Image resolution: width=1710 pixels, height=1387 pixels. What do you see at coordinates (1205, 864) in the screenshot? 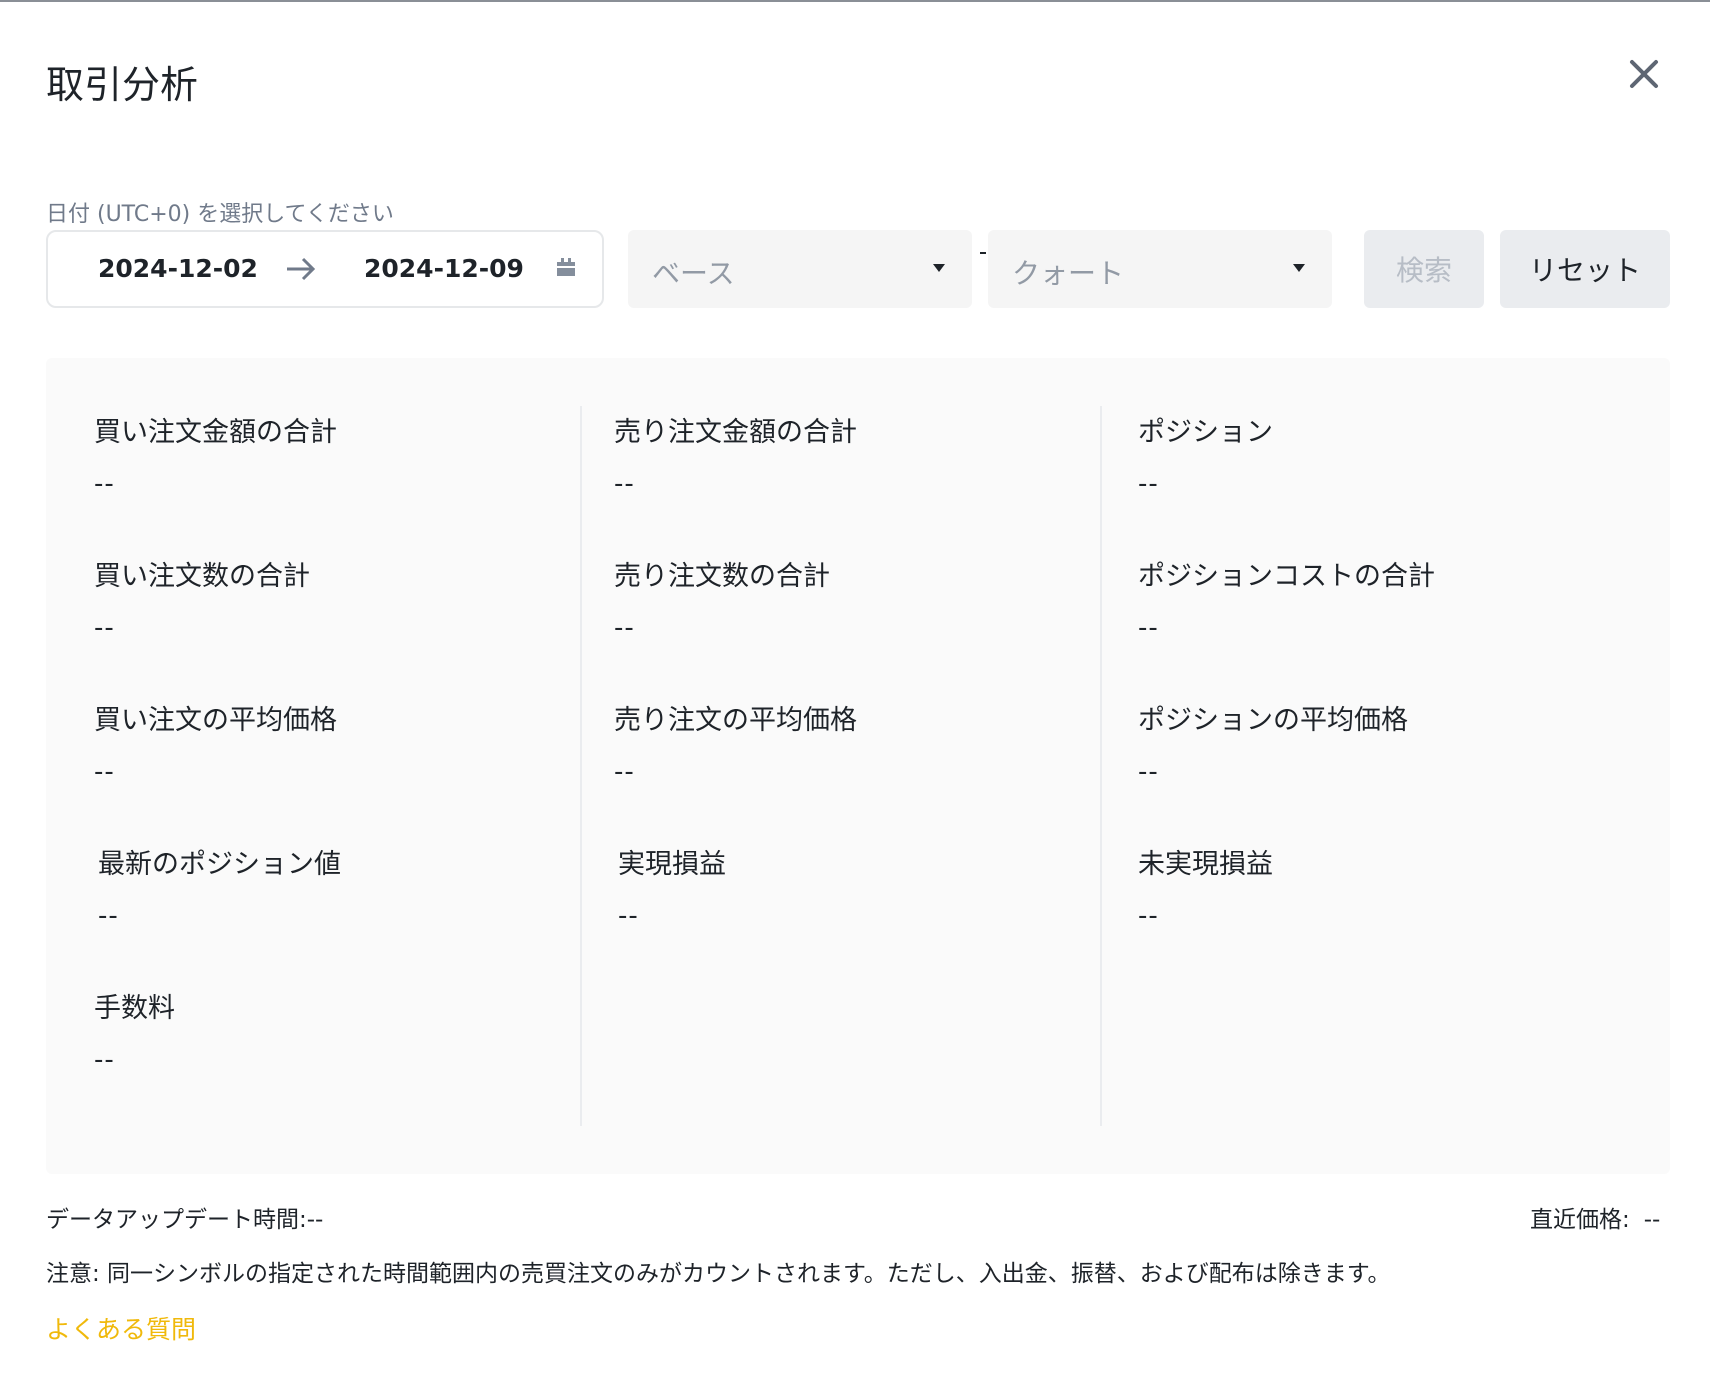
I see `stat-label: 未実現損益` at bounding box center [1205, 864].